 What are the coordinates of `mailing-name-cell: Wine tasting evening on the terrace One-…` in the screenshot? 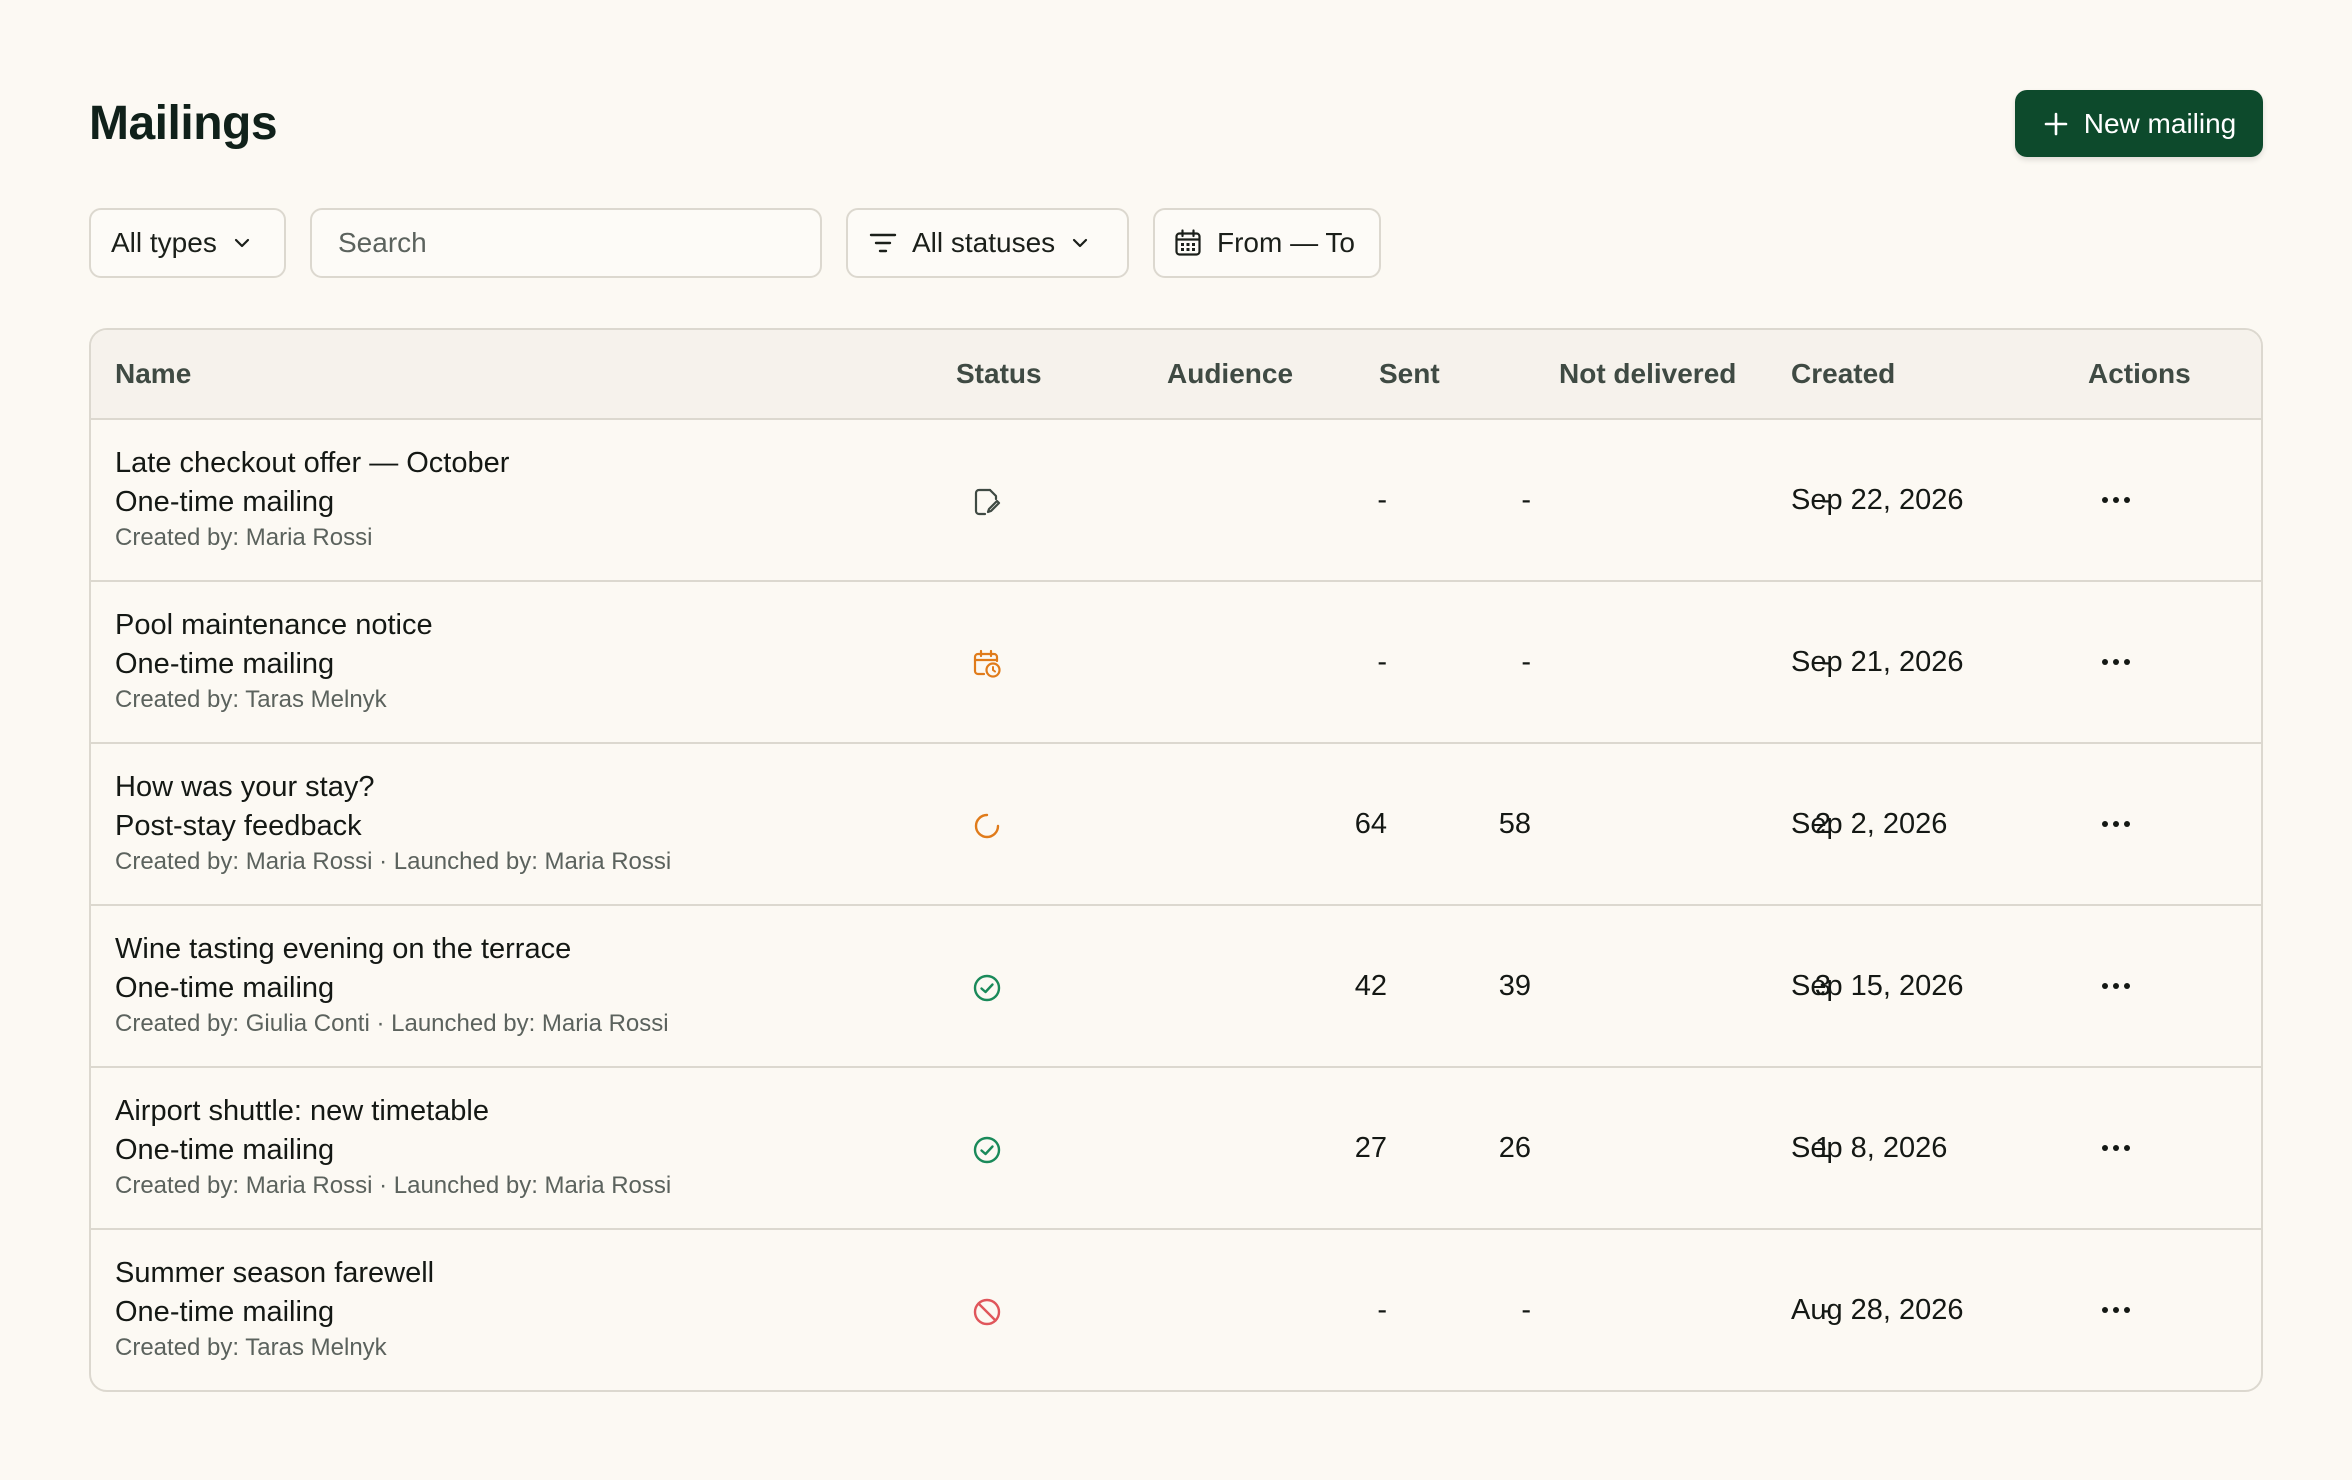 It's located at (392, 985).